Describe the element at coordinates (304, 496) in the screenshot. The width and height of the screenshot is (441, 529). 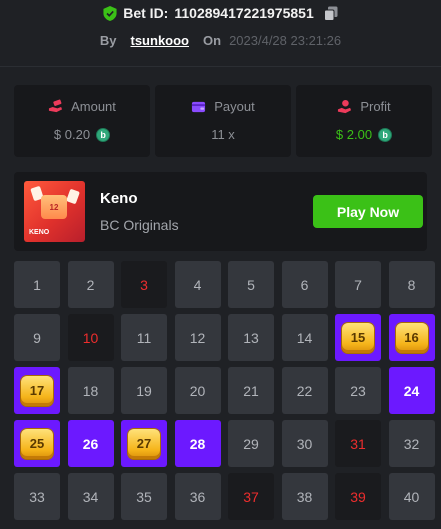
I see `keno-tile-38: 38` at that location.